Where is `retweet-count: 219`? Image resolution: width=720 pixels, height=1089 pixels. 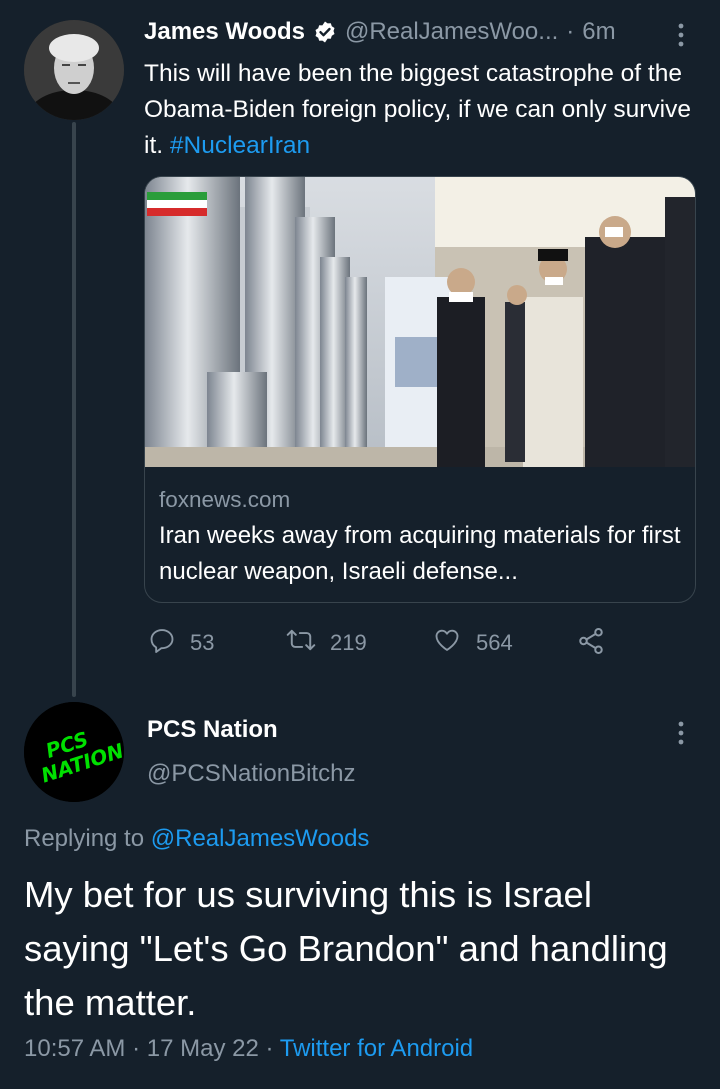
retweet-count: 219 is located at coordinates (348, 642).